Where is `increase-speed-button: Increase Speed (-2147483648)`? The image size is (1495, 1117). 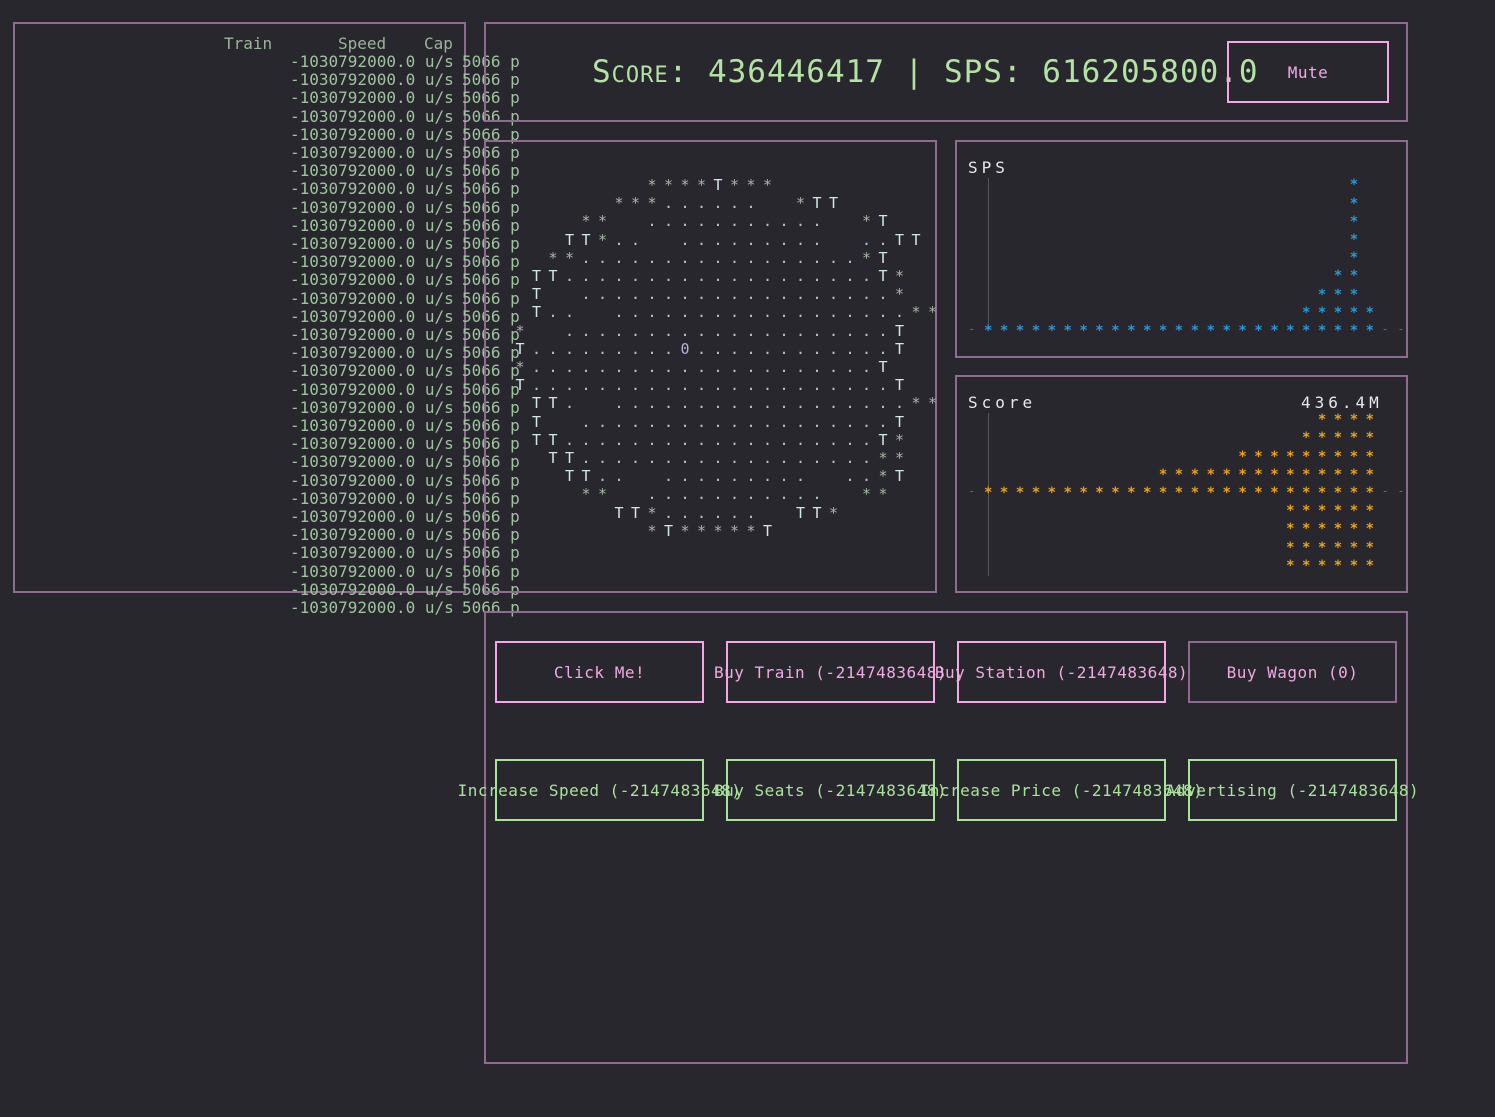 increase-speed-button: Increase Speed (-2147483648) is located at coordinates (599, 790).